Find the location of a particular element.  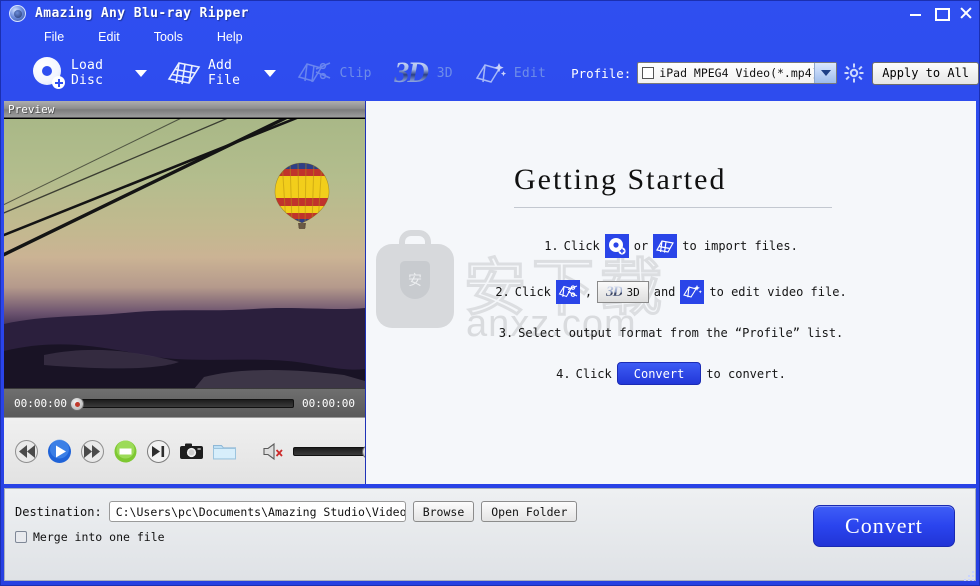

close-icon is located at coordinates (965, 12).